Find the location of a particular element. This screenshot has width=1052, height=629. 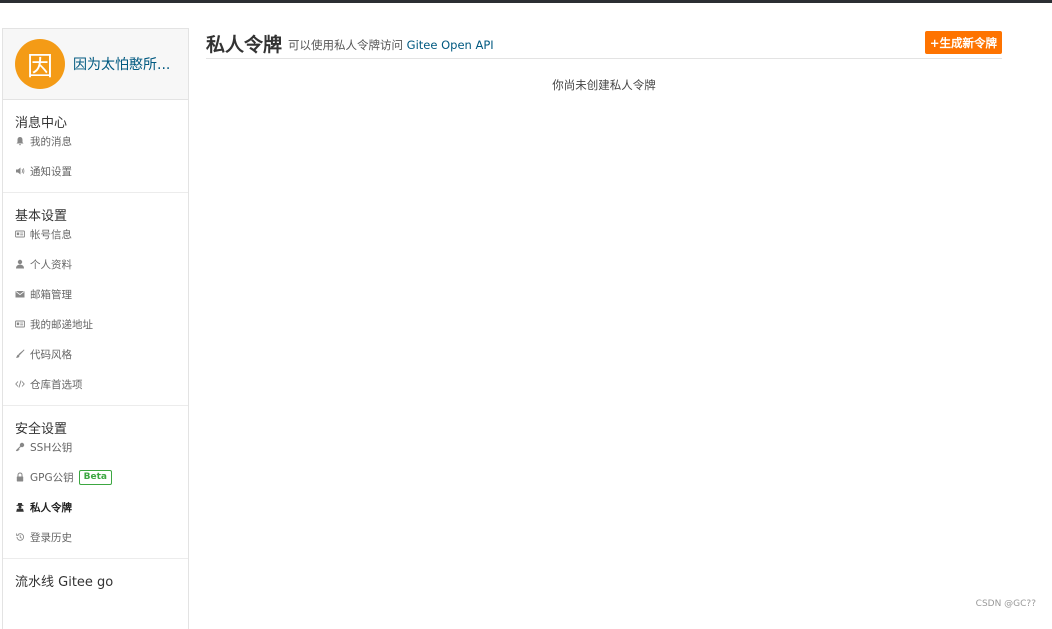

section-pipeline: 流水线 Gitee go is located at coordinates (95, 575).